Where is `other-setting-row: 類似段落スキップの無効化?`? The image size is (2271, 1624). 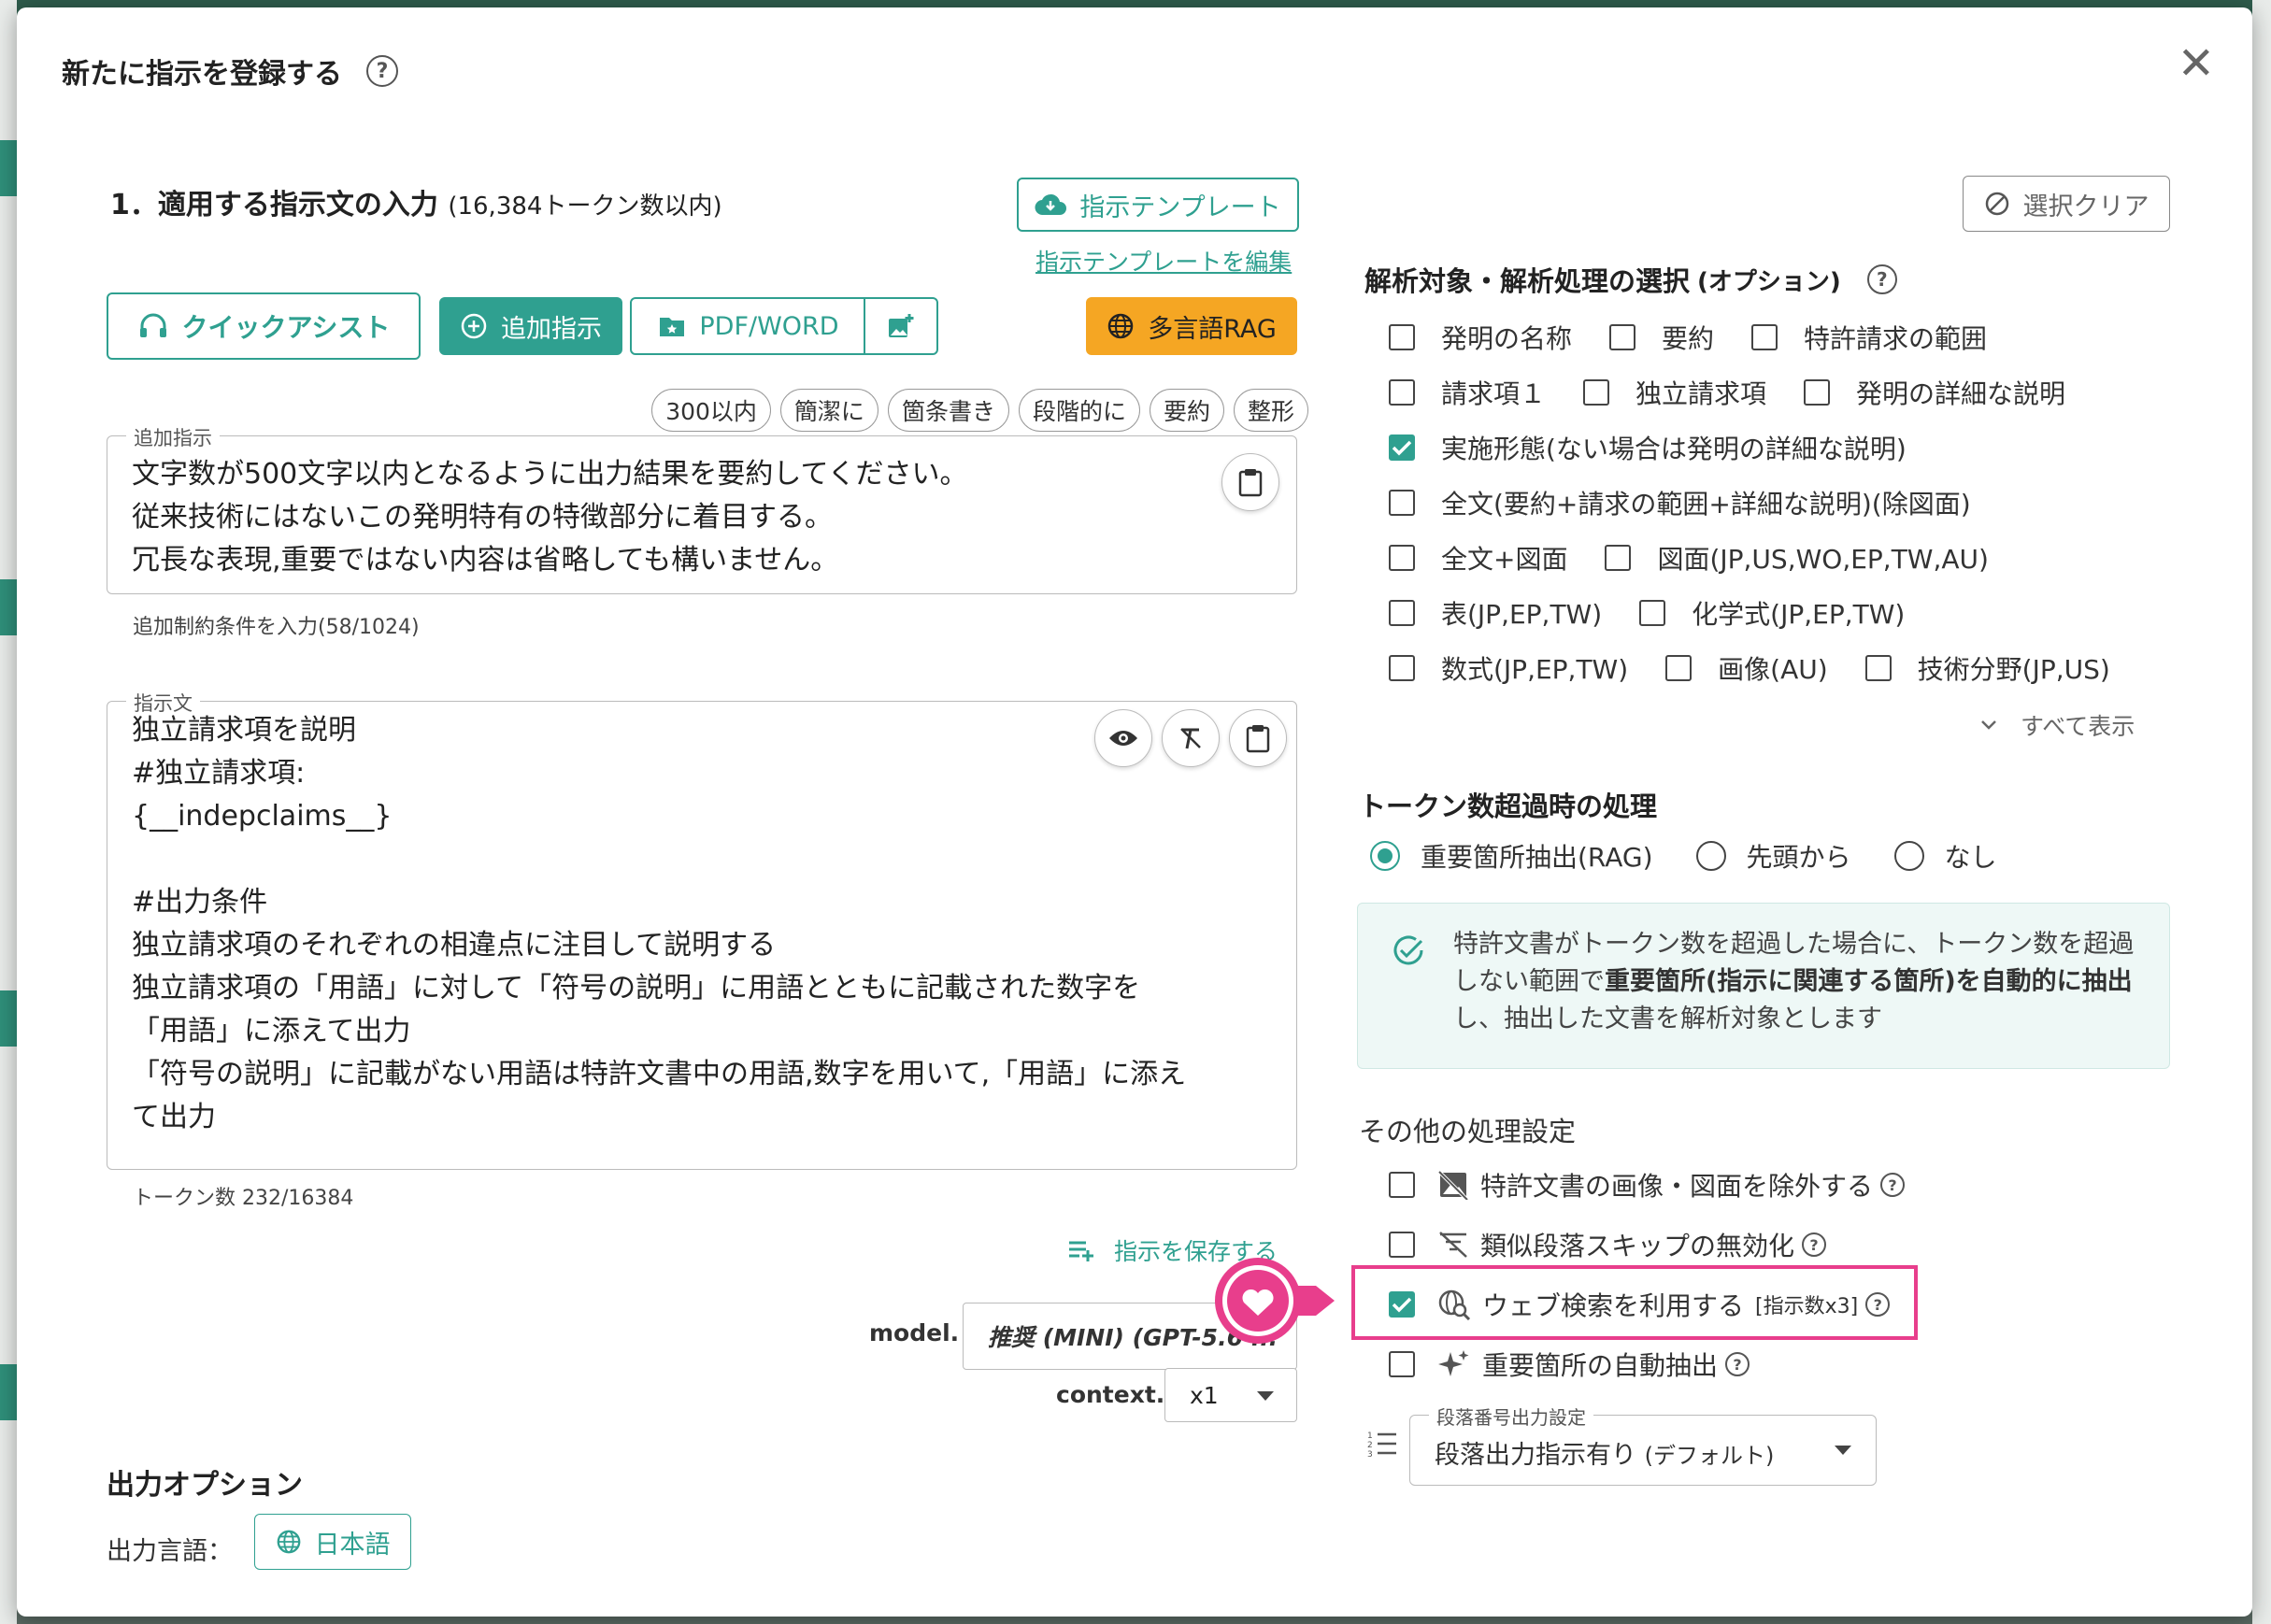 other-setting-row: 類似段落スキップの無効化? is located at coordinates (1608, 1244).